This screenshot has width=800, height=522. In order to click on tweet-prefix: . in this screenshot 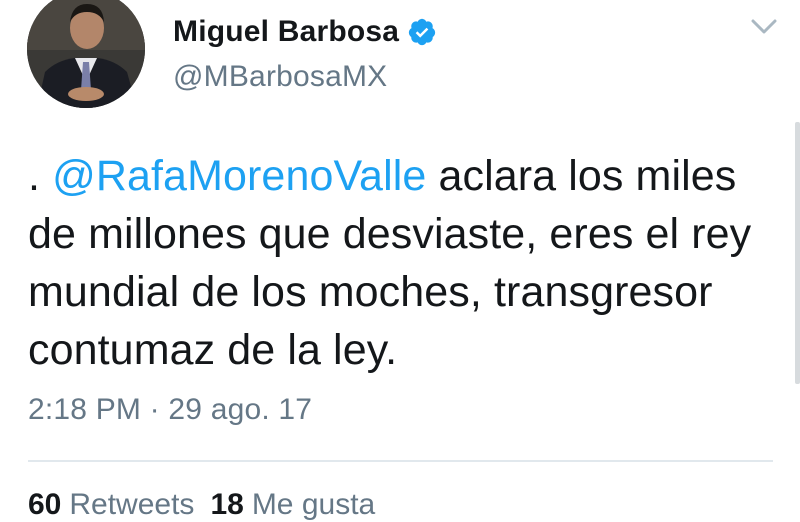, I will do `click(40, 176)`.